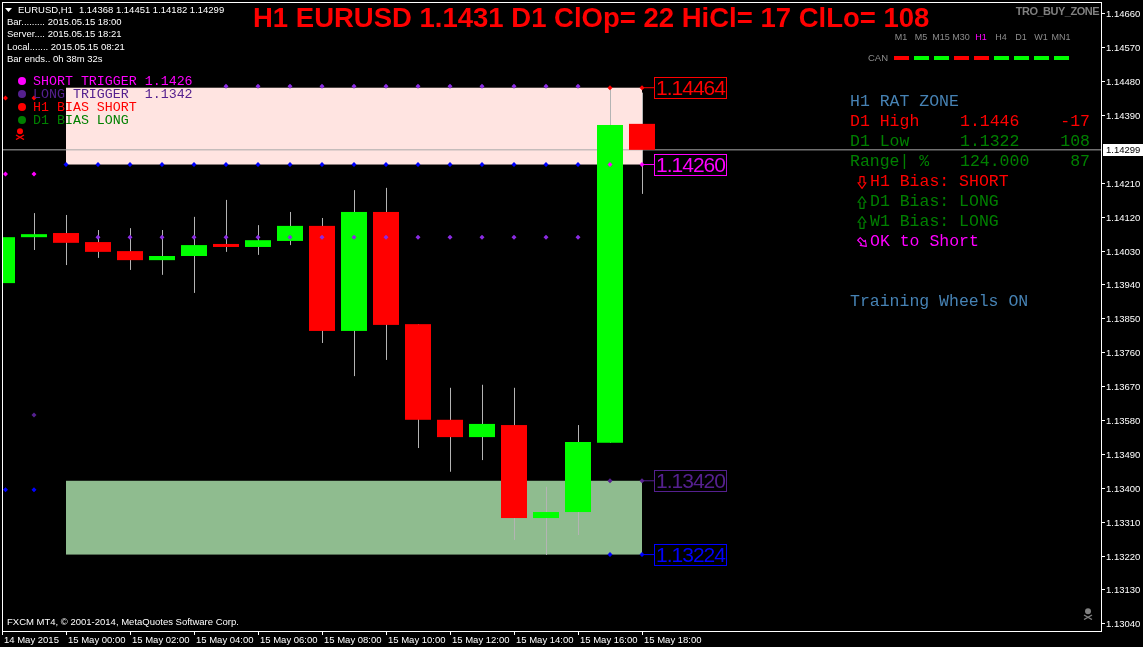 The width and height of the screenshot is (1143, 647). I want to click on timeframe-label: M1, so click(901, 37).